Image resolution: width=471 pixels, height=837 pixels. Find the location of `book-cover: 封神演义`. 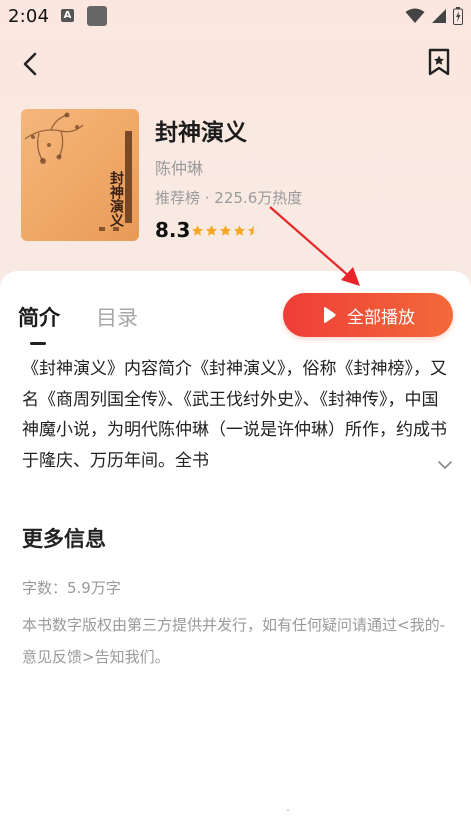

book-cover: 封神演义 is located at coordinates (80, 175).